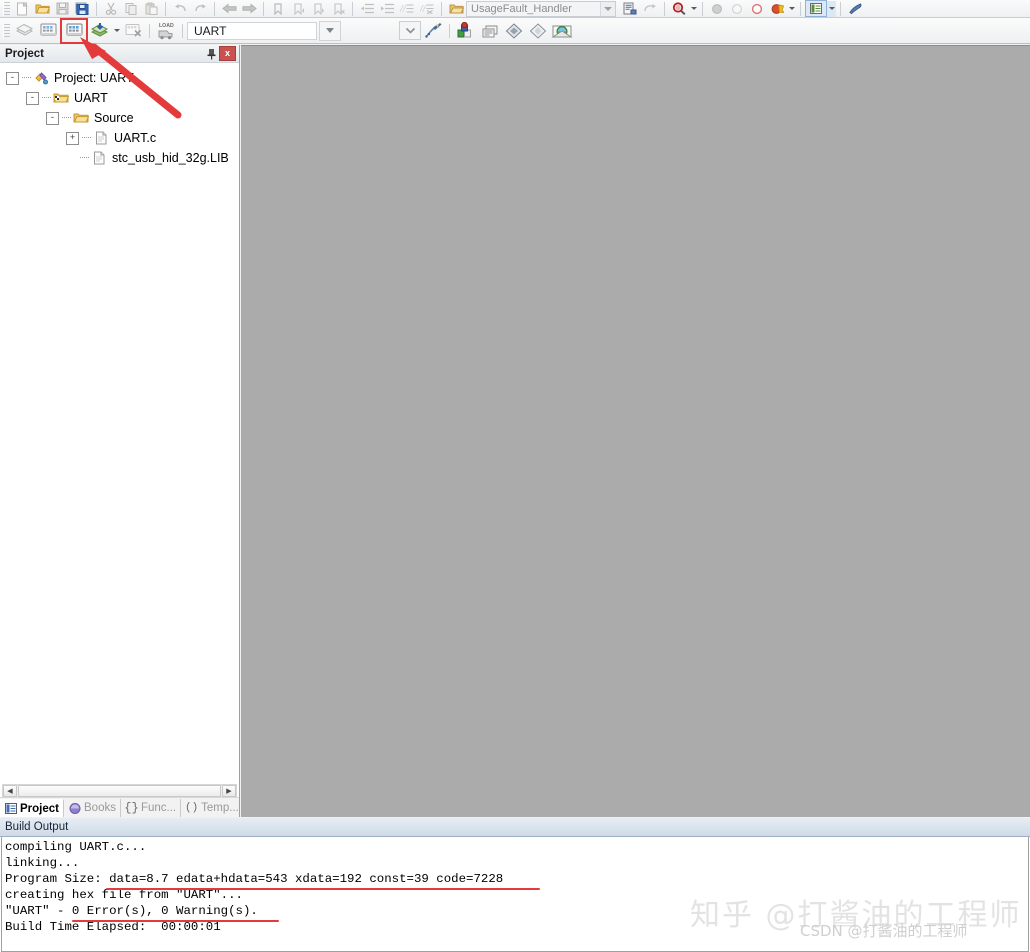 The image size is (1030, 952). Describe the element at coordinates (249, 9) in the screenshot. I see `navigate-forward-icon` at that location.